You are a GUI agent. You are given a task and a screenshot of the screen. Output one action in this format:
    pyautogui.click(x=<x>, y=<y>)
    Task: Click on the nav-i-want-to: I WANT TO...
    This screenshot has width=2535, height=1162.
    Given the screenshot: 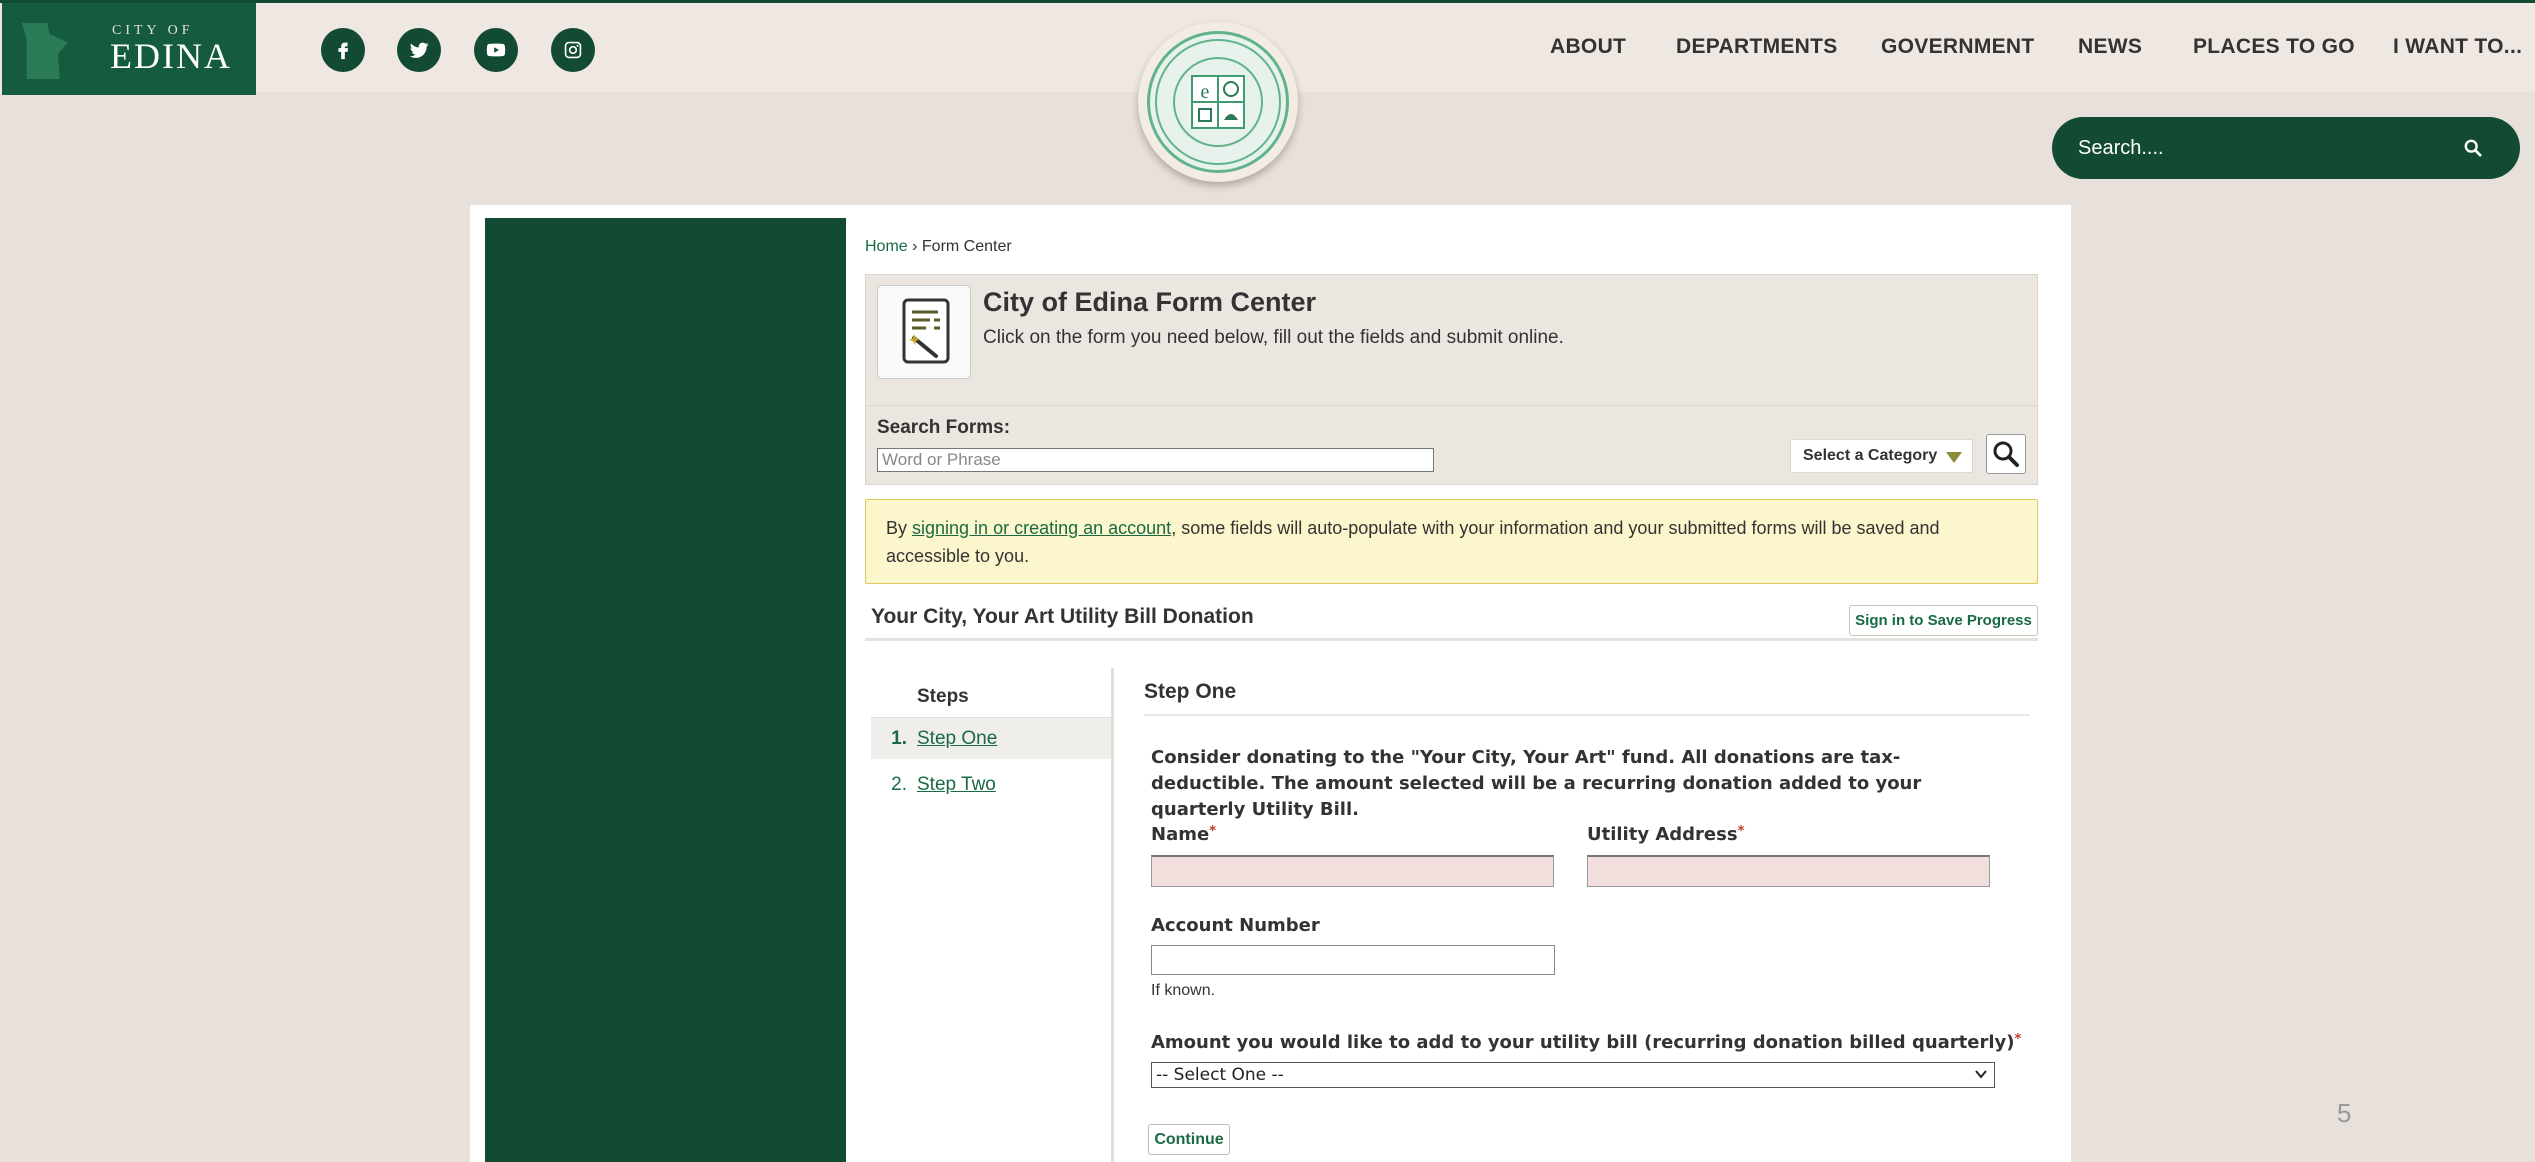 What is the action you would take?
    pyautogui.click(x=2457, y=47)
    